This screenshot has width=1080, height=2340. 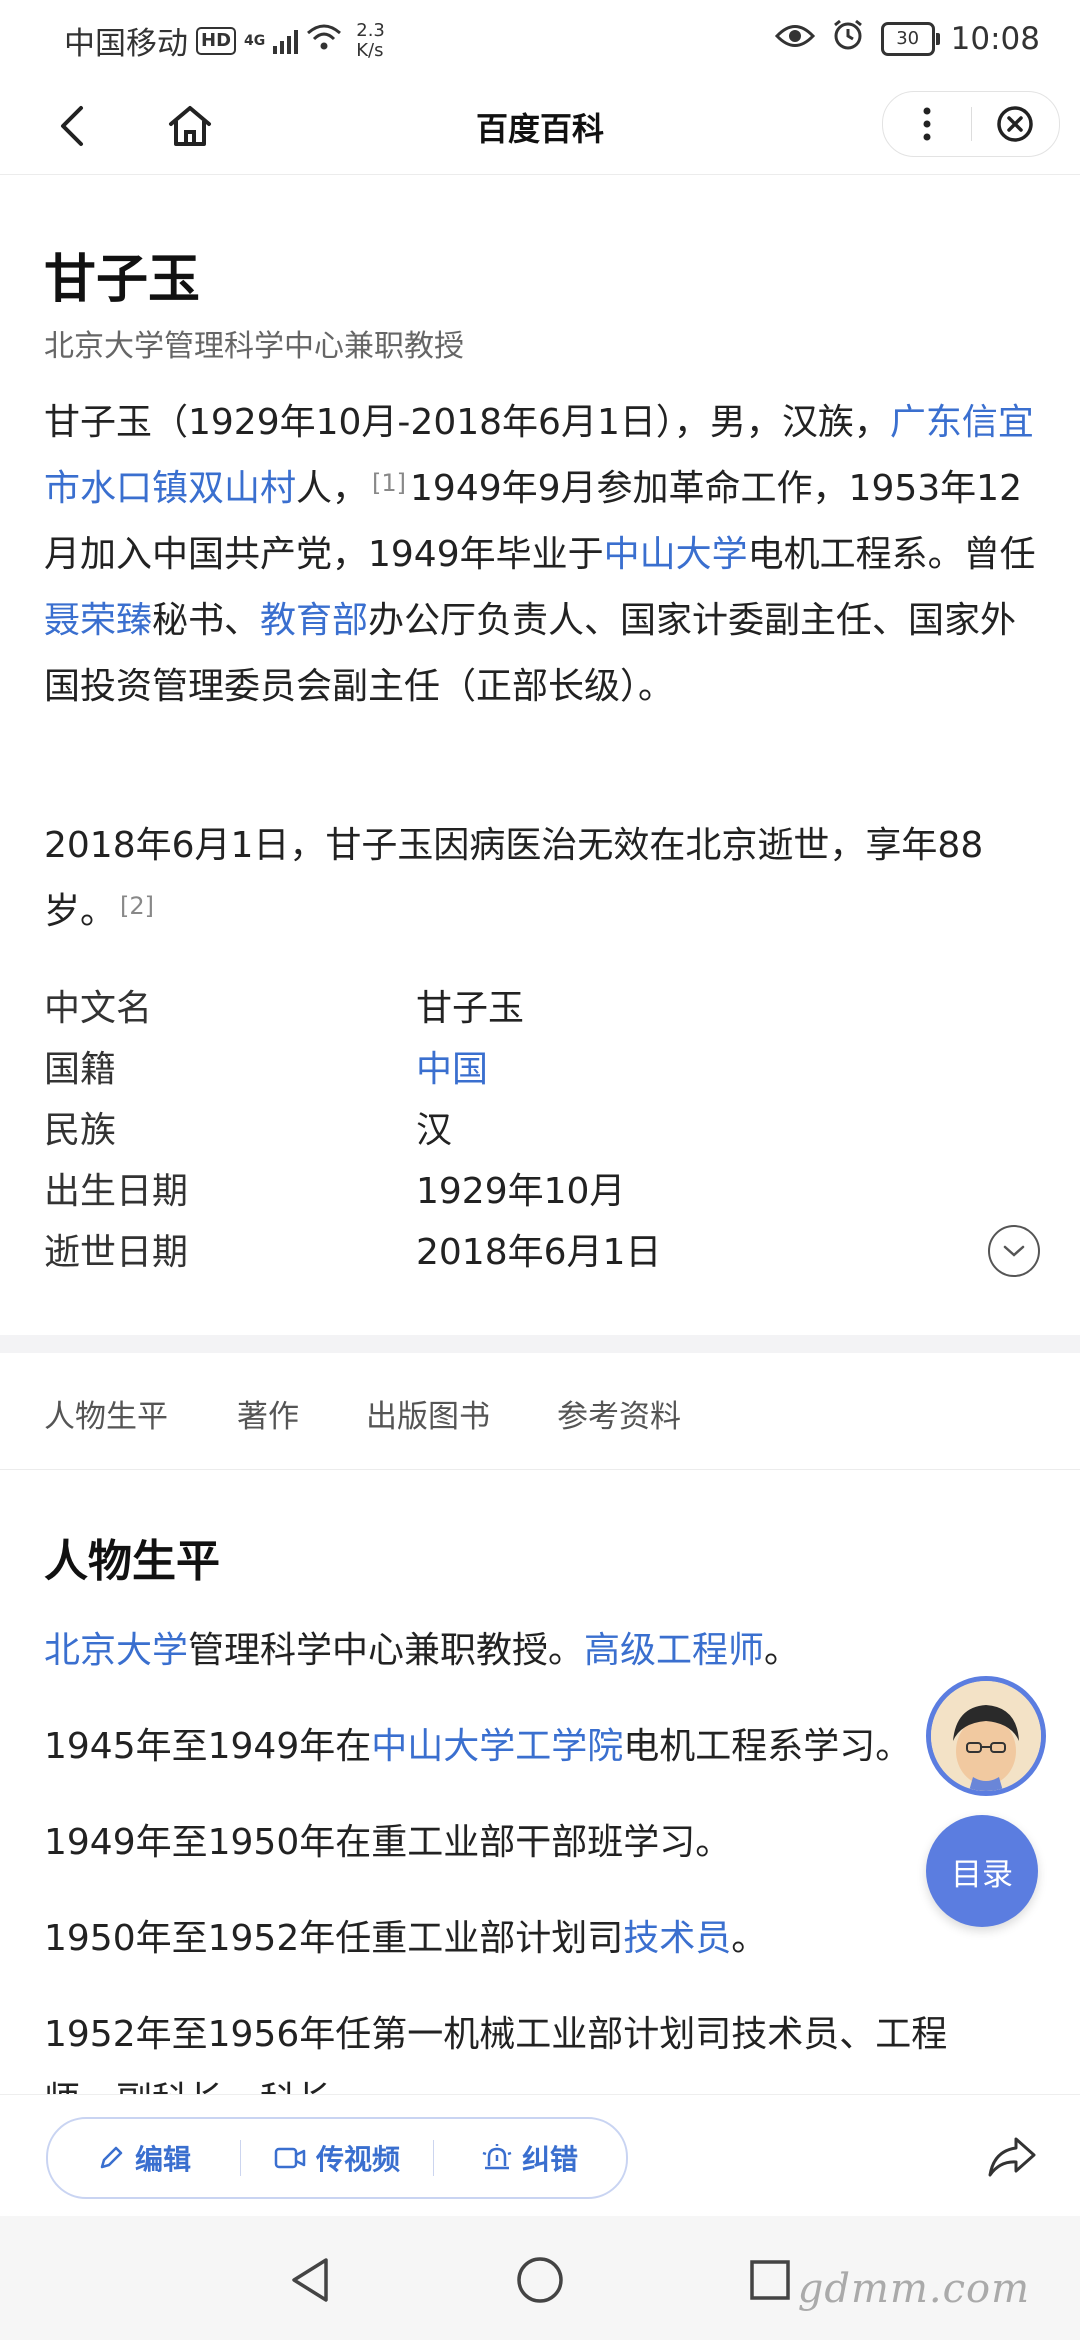 I want to click on action-pill: 编辑 传视频 纠错, so click(x=337, y=2158).